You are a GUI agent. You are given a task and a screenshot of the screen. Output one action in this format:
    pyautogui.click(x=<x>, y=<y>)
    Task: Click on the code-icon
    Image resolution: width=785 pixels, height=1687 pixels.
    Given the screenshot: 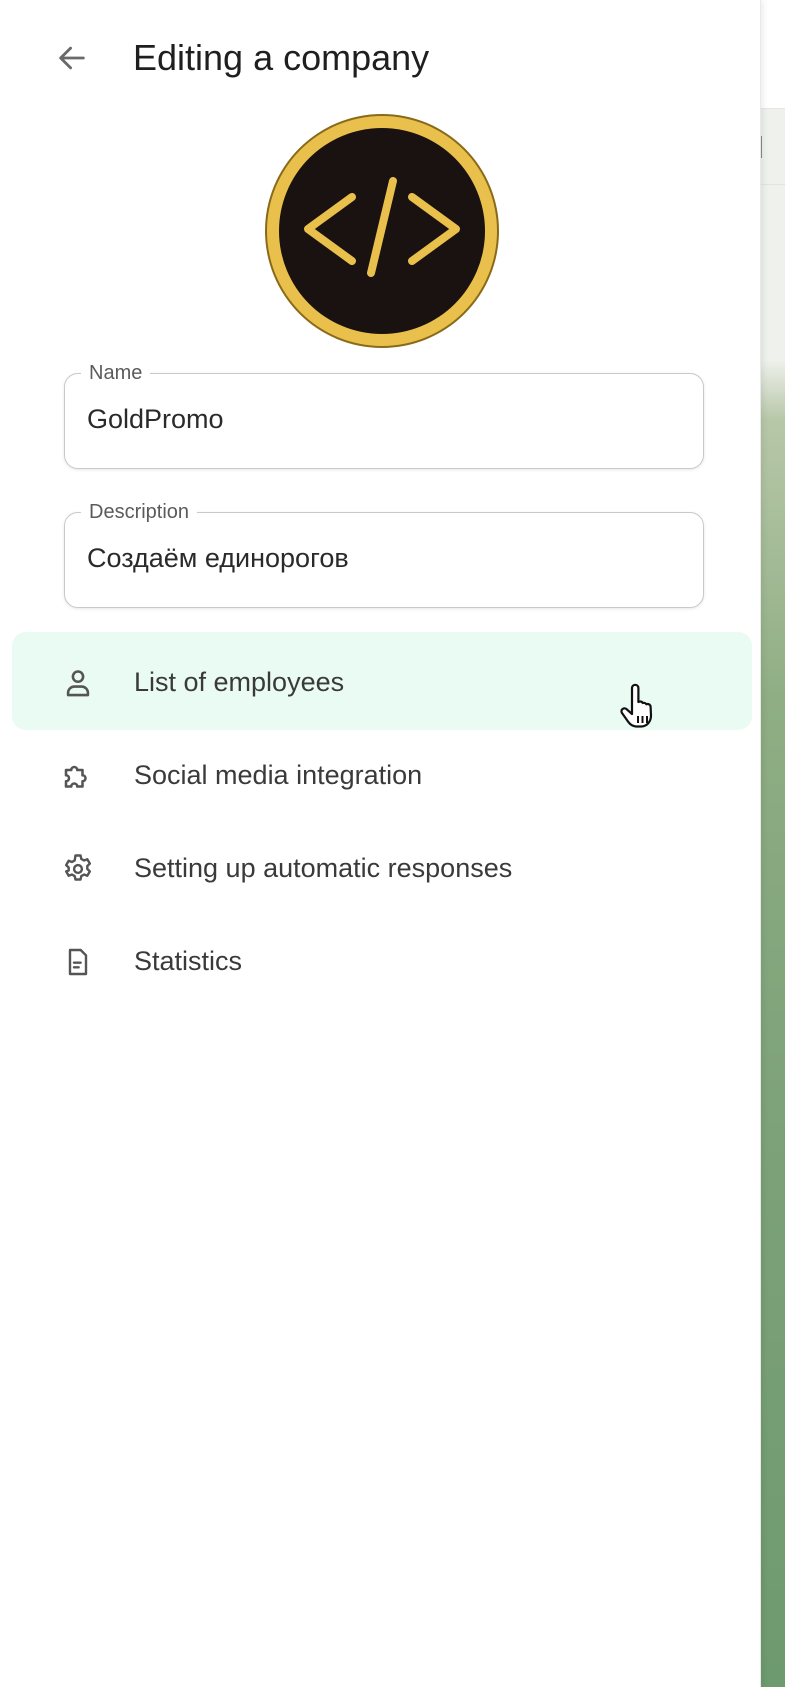 What is the action you would take?
    pyautogui.click(x=382, y=231)
    